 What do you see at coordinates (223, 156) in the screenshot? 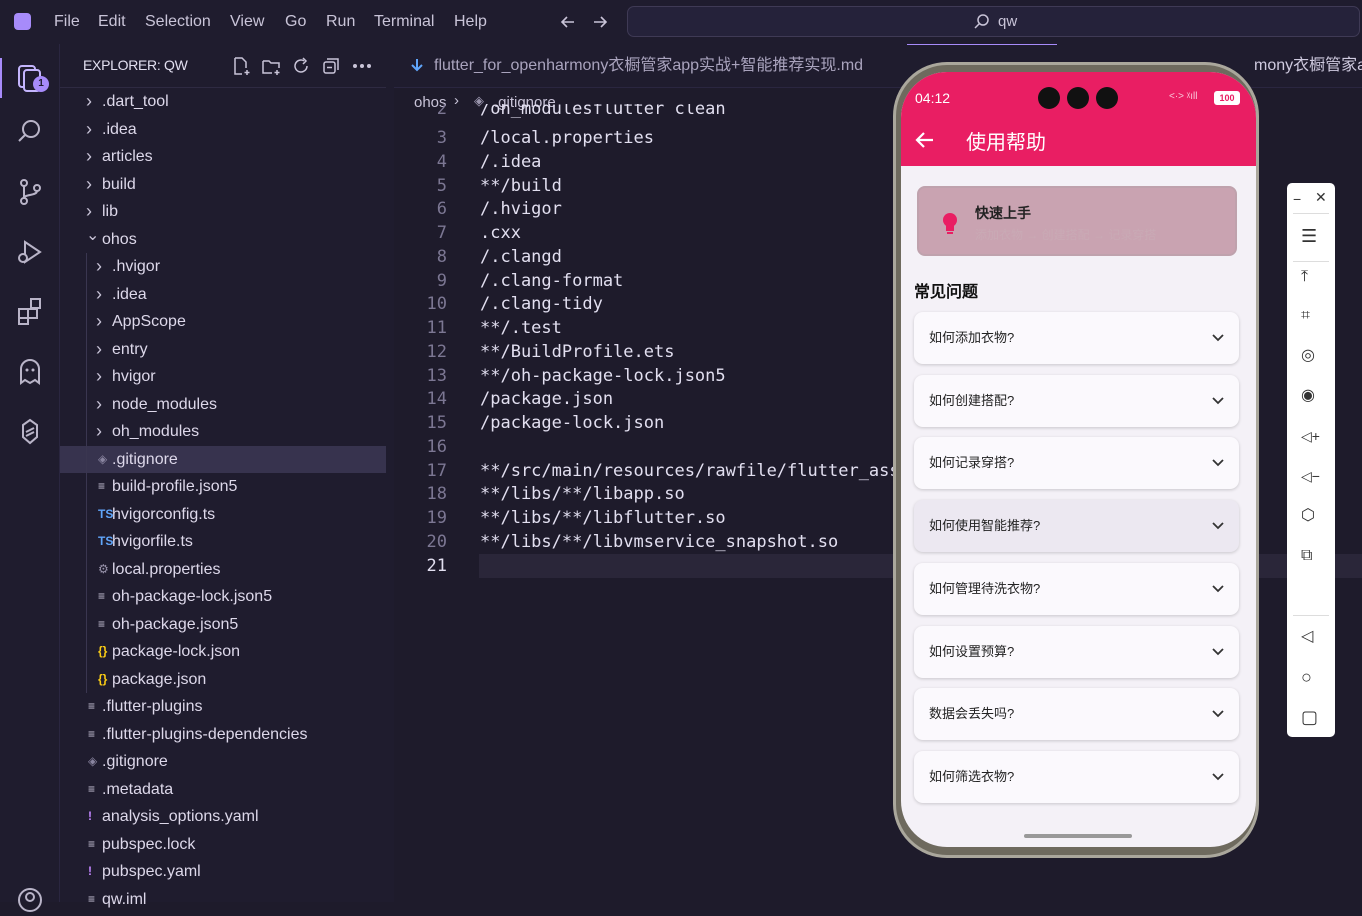
I see `tree-folder: › articles` at bounding box center [223, 156].